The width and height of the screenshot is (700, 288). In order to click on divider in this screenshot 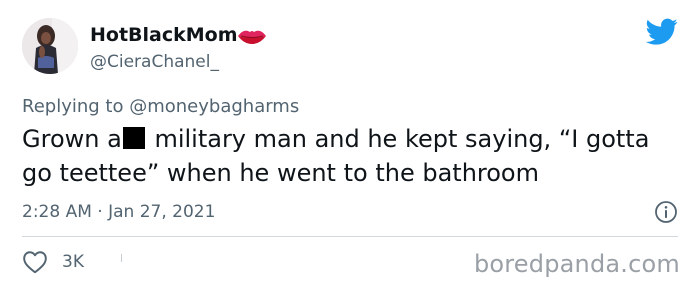, I will do `click(350, 236)`.